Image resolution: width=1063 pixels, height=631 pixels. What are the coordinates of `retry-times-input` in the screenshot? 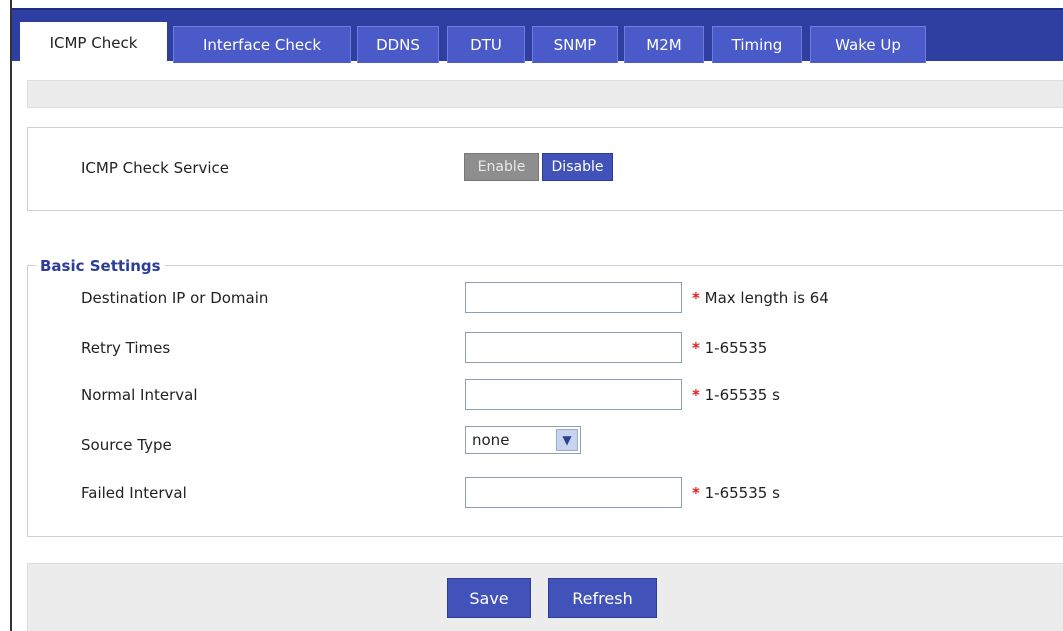 It's located at (573, 347).